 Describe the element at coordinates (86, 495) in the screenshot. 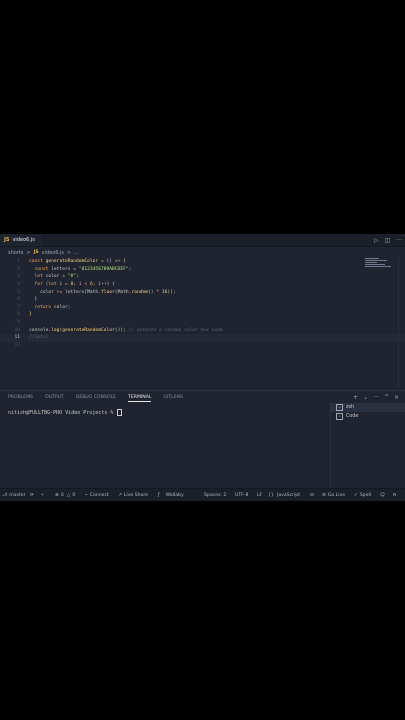

I see `plug-icon: ⌁` at that location.